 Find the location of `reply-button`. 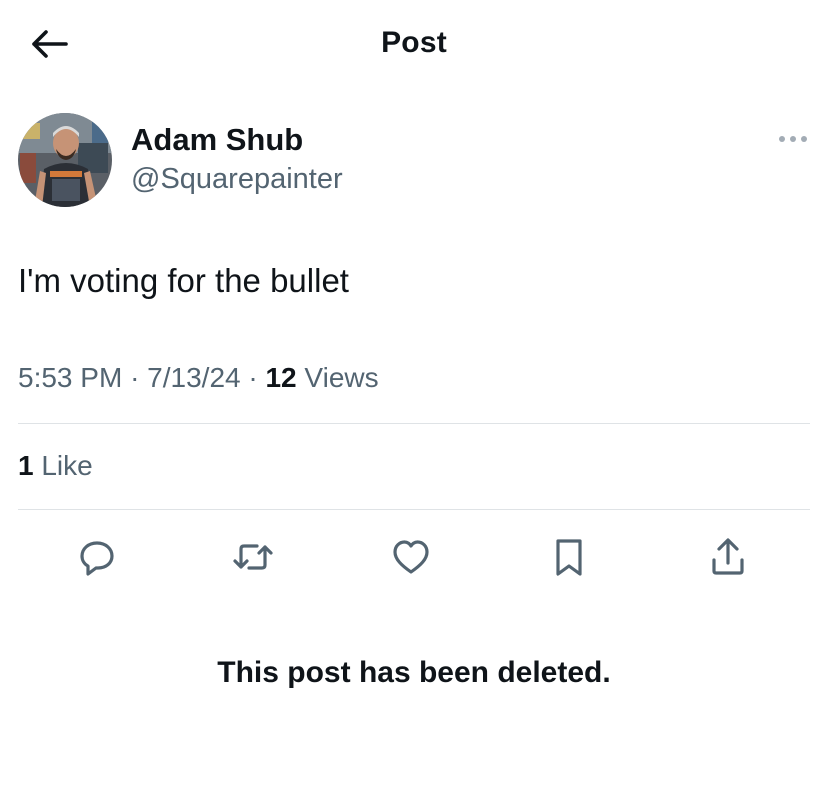

reply-button is located at coordinates (97, 557).